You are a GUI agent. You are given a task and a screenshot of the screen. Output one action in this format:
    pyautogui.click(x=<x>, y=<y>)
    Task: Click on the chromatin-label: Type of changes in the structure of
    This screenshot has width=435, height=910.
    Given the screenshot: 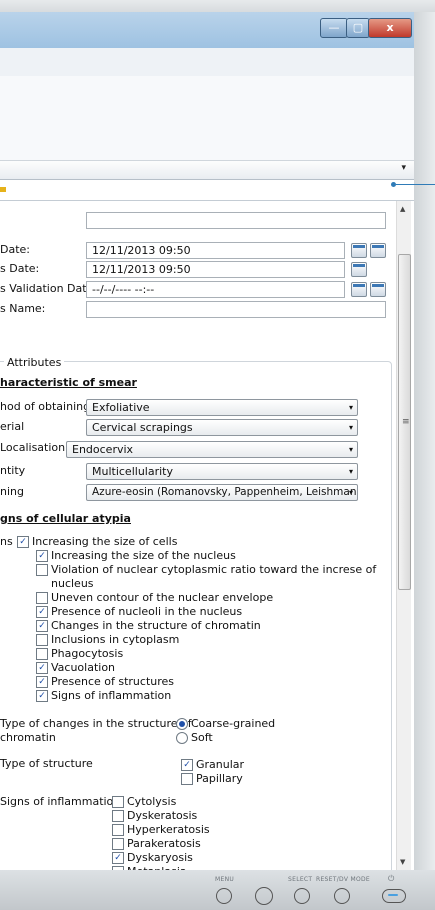 What is the action you would take?
    pyautogui.click(x=96, y=723)
    